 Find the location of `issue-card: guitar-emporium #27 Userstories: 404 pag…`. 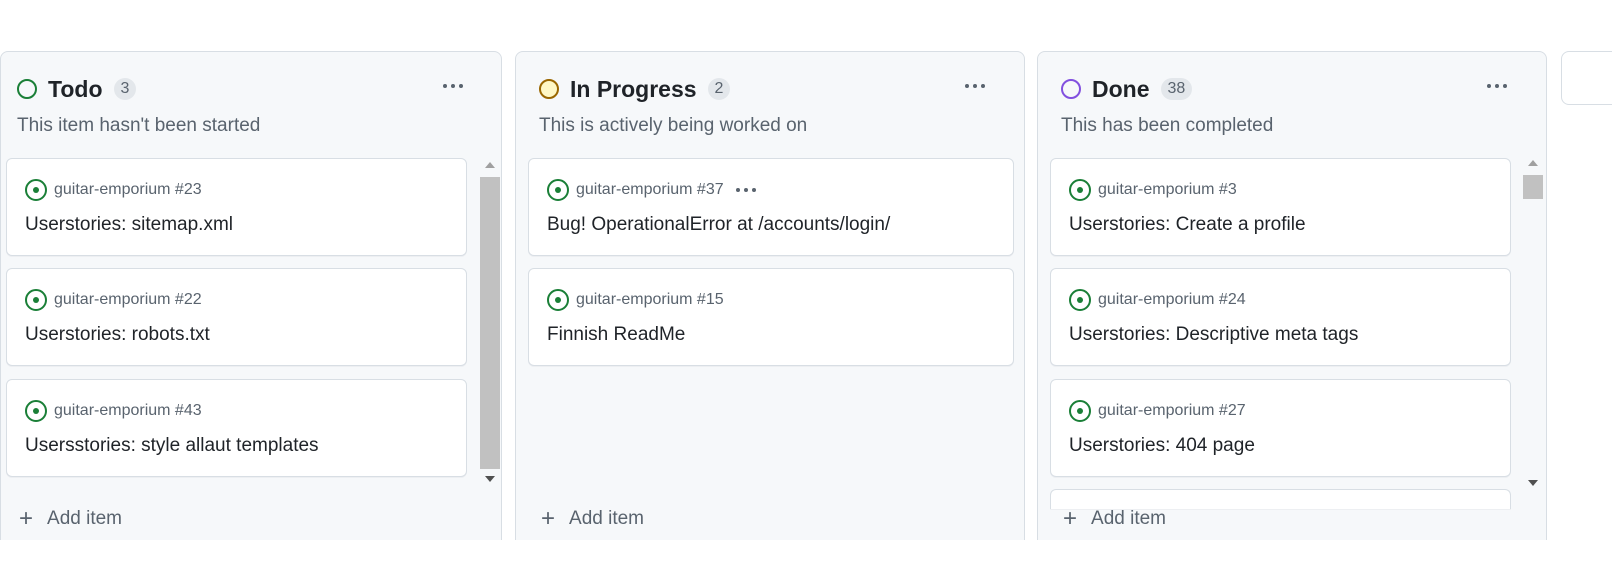

issue-card: guitar-emporium #27 Userstories: 404 pag… is located at coordinates (1280, 428).